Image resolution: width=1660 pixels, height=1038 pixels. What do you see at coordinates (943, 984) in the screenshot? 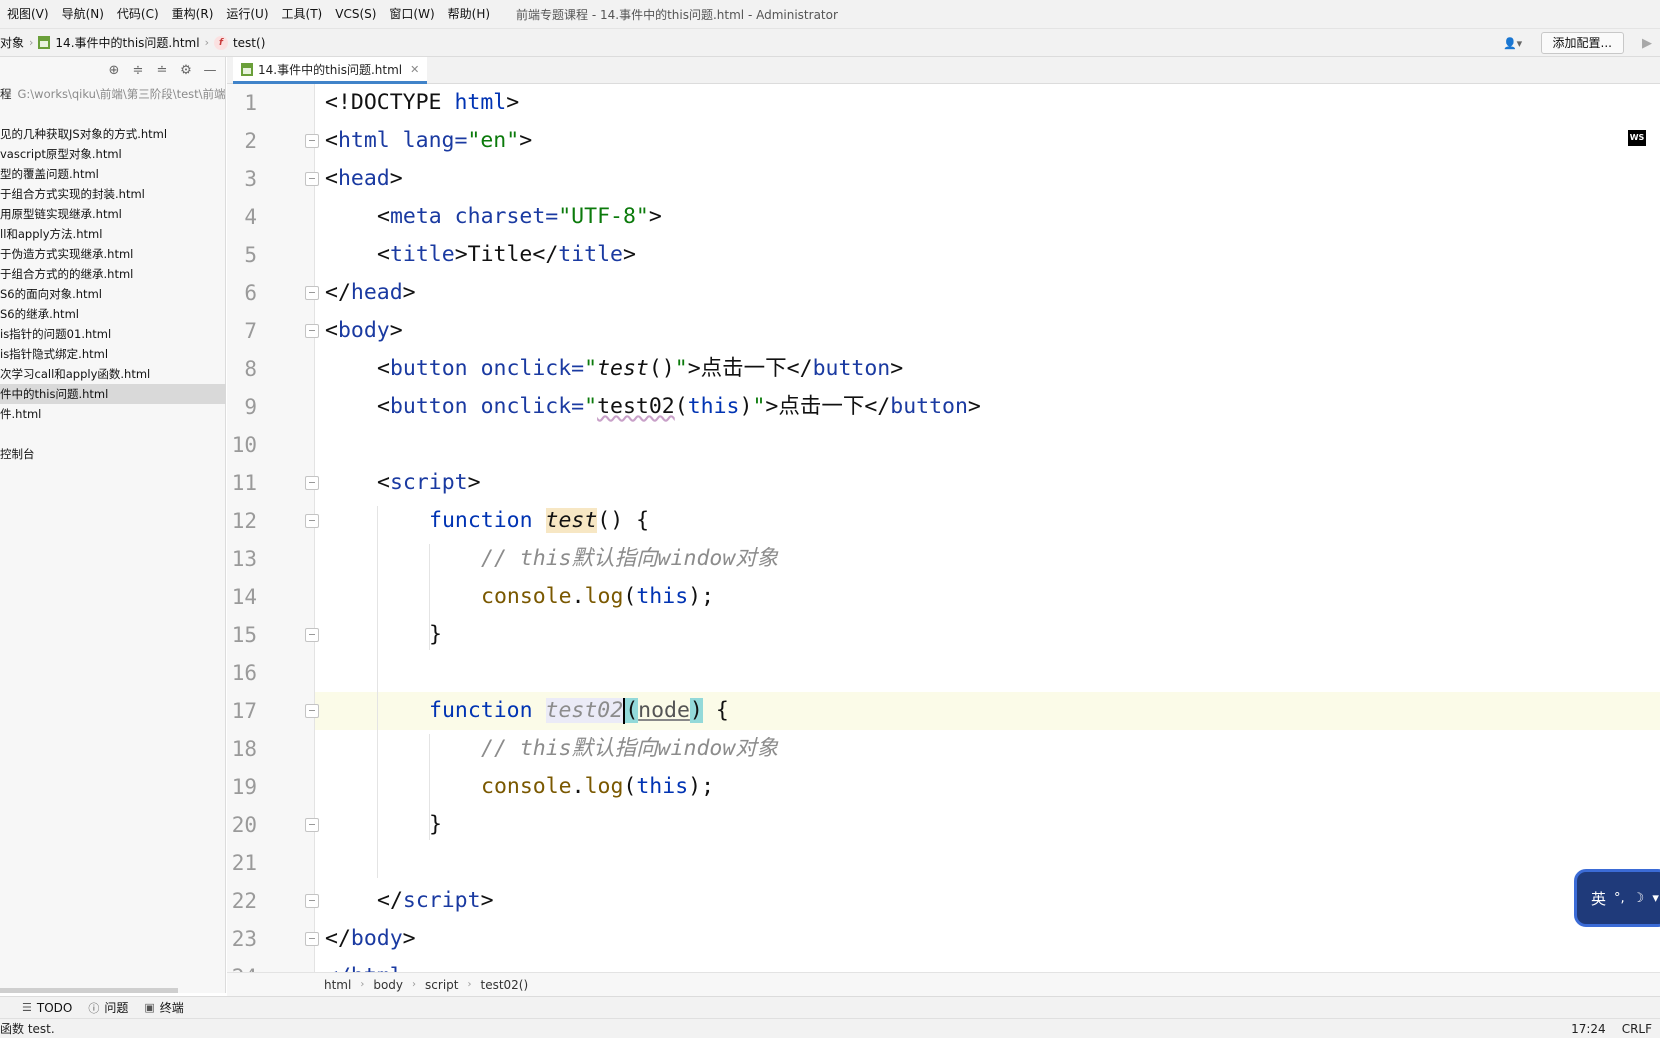
I see `editor-breadcrumb: html › body › script › test02()` at bounding box center [943, 984].